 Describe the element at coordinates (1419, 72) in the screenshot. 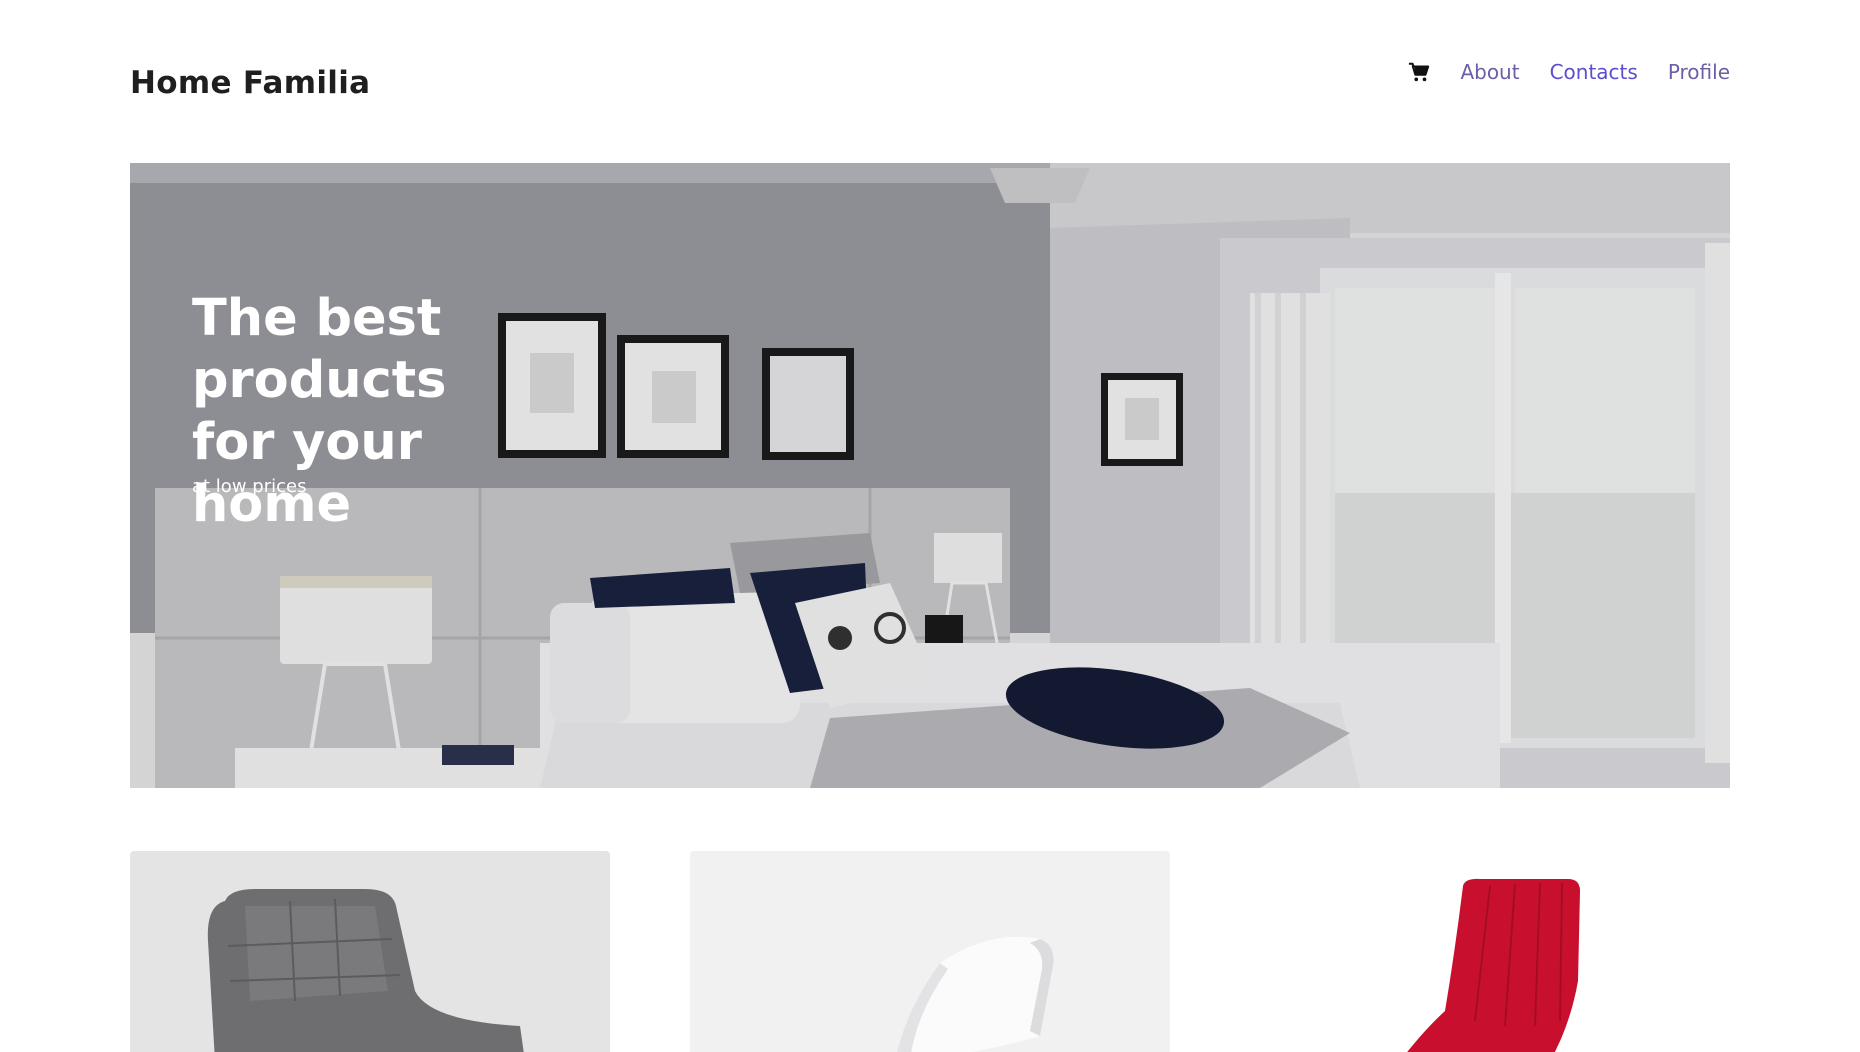

I see `cart-icon` at that location.